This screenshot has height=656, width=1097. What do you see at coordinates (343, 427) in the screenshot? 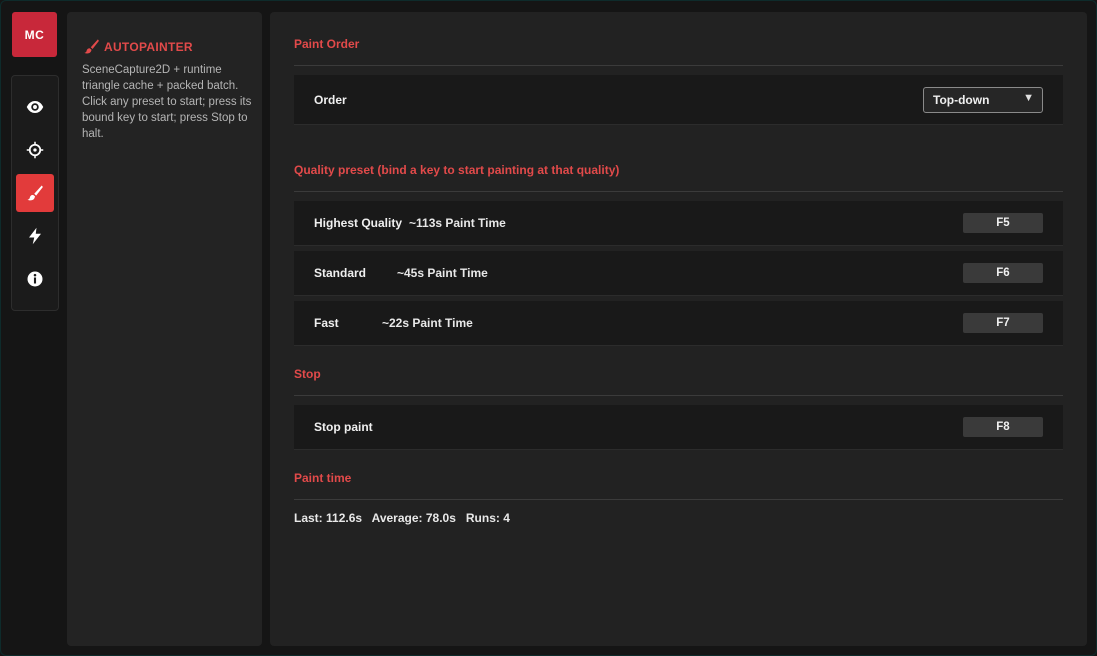
I see `stop-label: Stop paint` at bounding box center [343, 427].